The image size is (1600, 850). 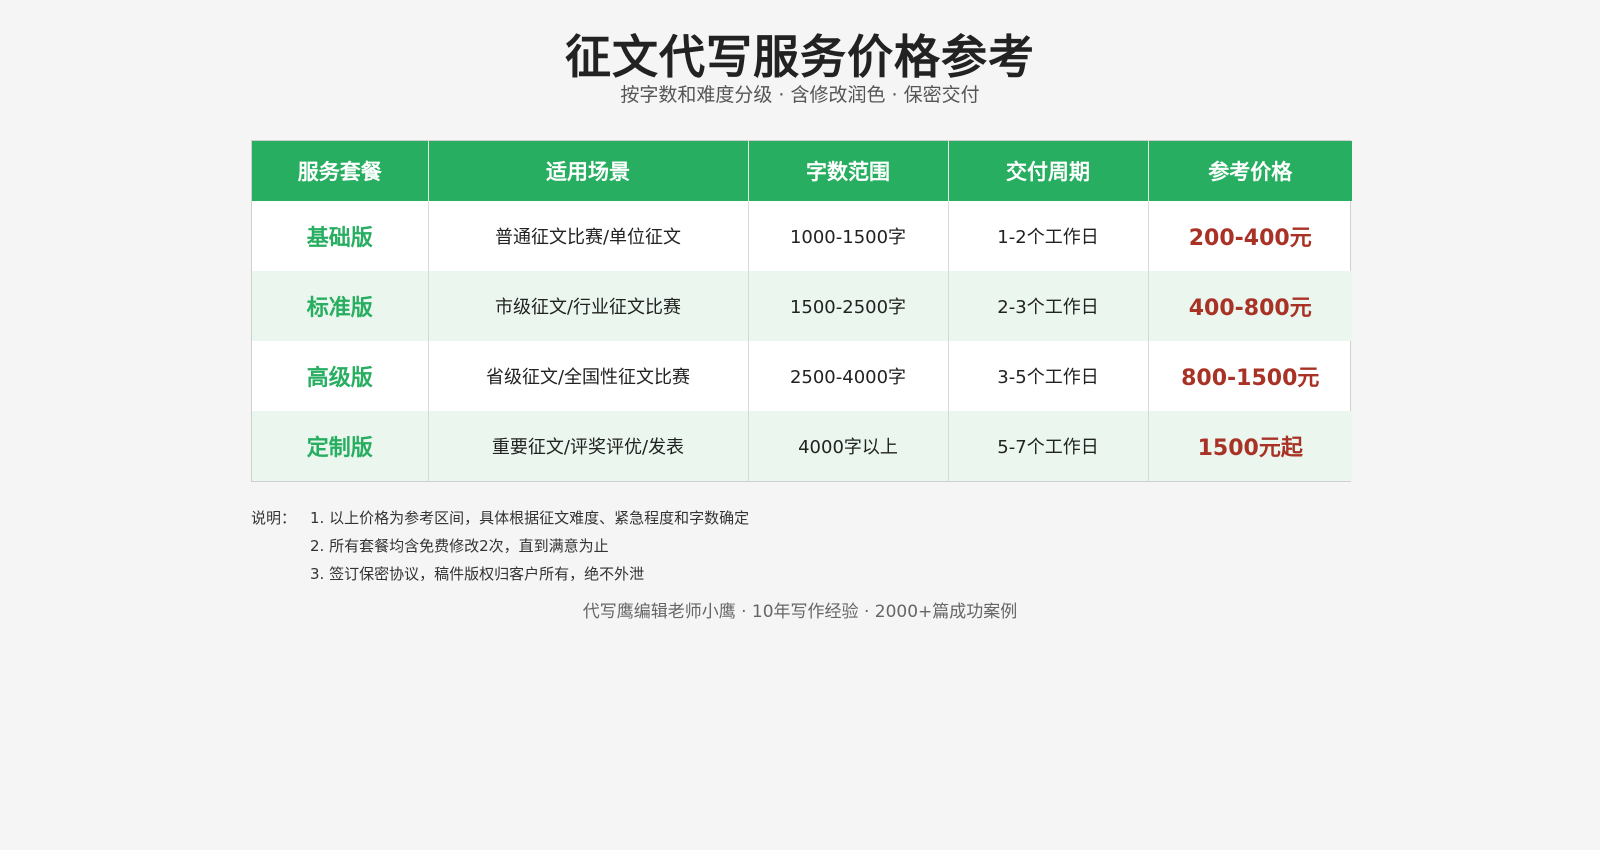 I want to click on note-item: 2. 所有套餐均含免费修改2次，直到满意为止, so click(x=459, y=546).